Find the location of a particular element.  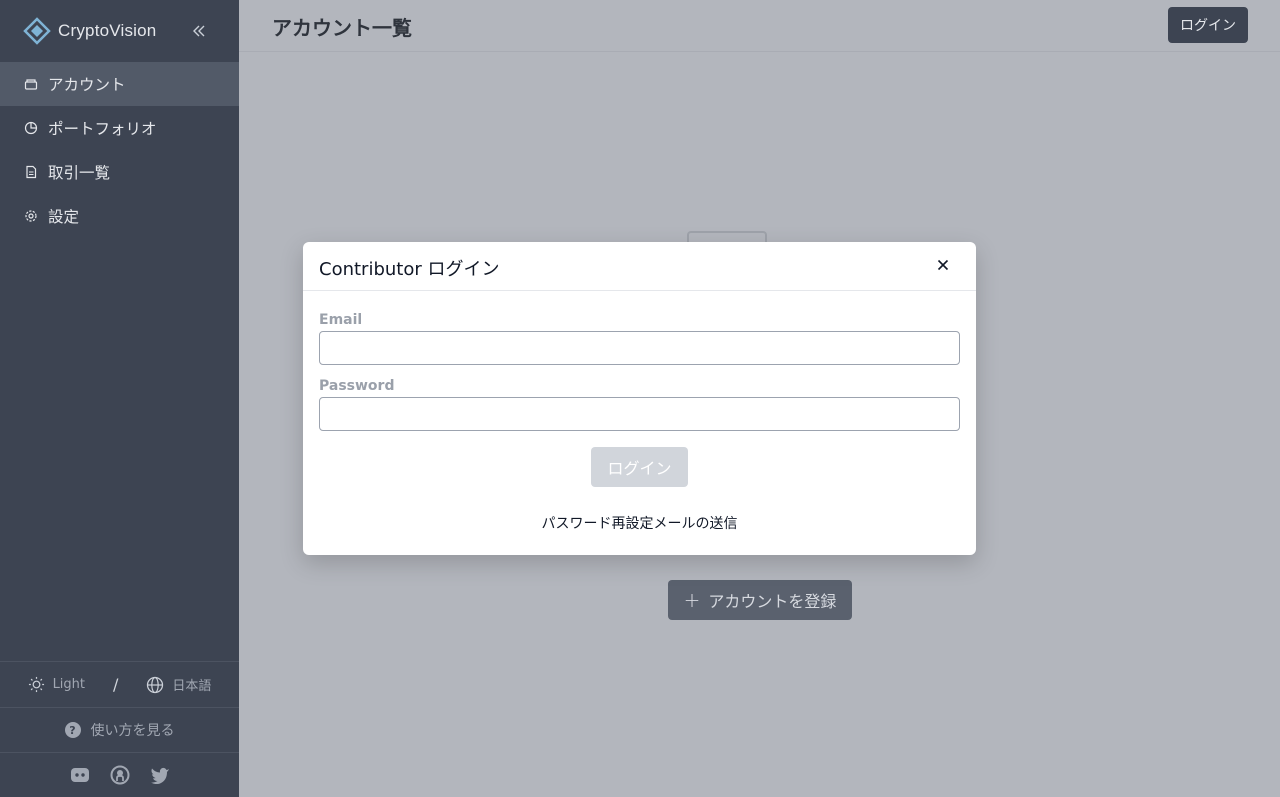

modal-header: Contributor ログイン is located at coordinates (639, 266).